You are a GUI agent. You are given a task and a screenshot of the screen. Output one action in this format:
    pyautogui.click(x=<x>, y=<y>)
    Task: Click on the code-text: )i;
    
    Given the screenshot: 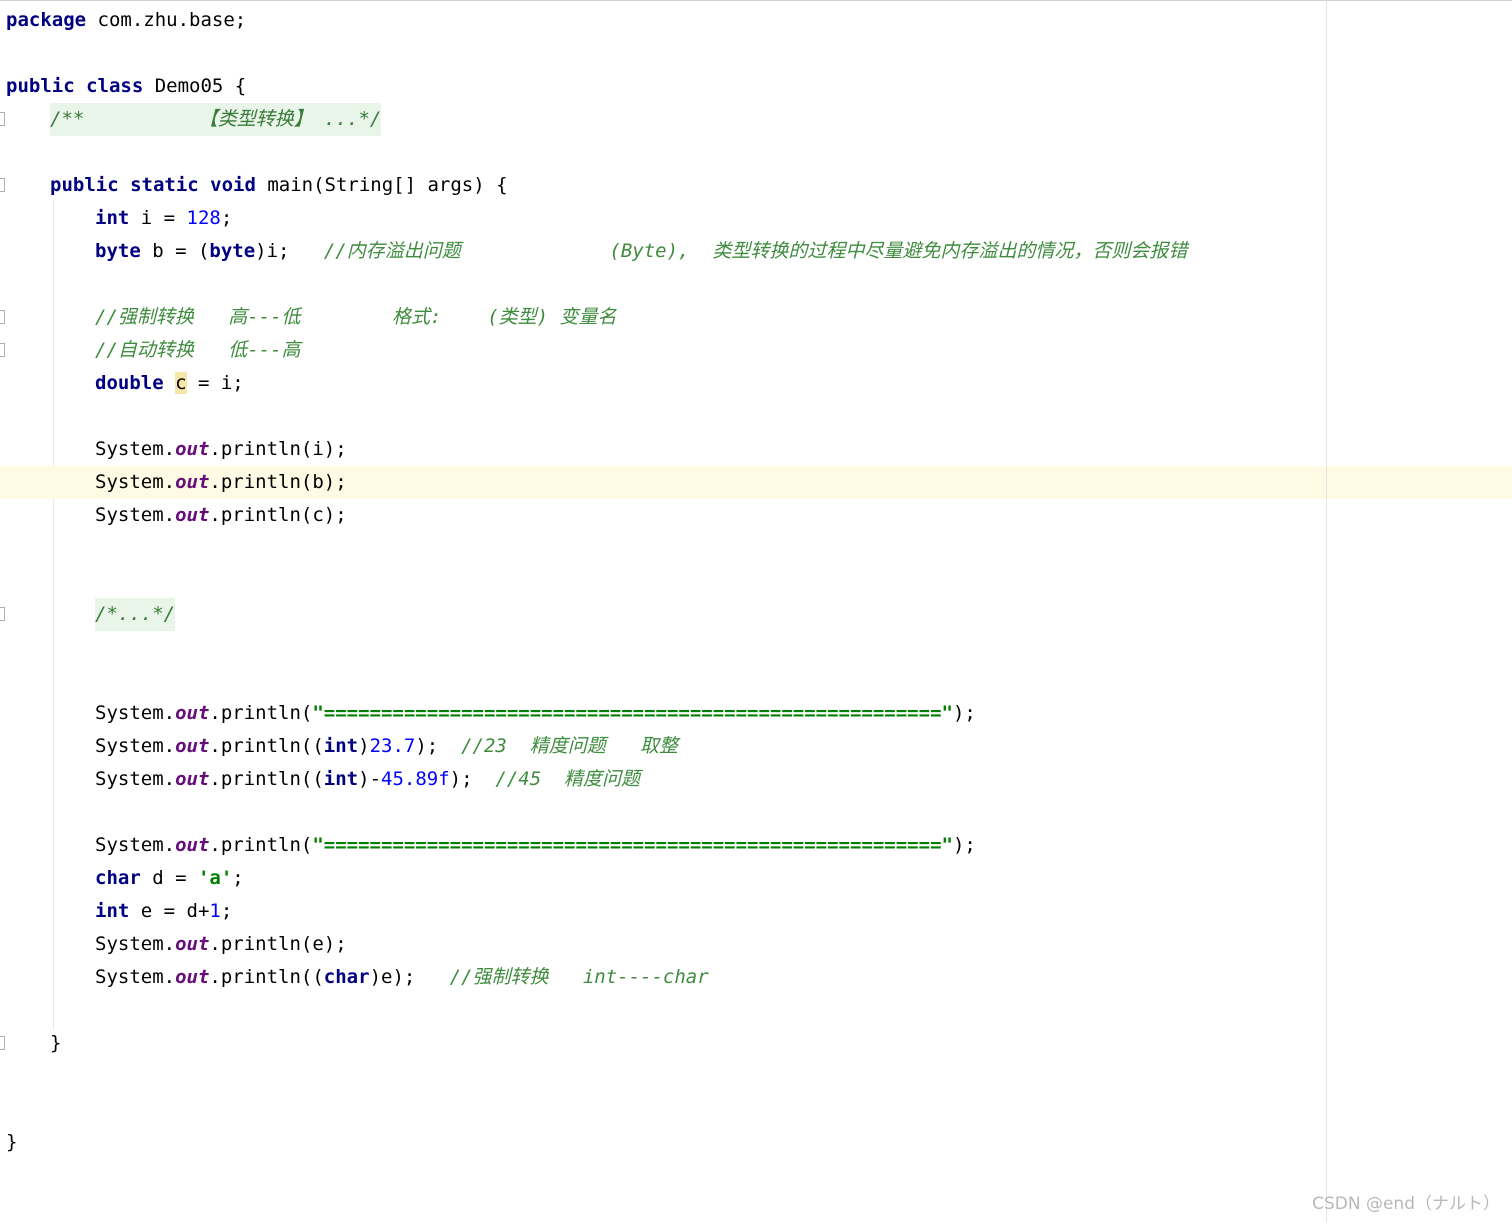 What is the action you would take?
    pyautogui.click(x=289, y=251)
    